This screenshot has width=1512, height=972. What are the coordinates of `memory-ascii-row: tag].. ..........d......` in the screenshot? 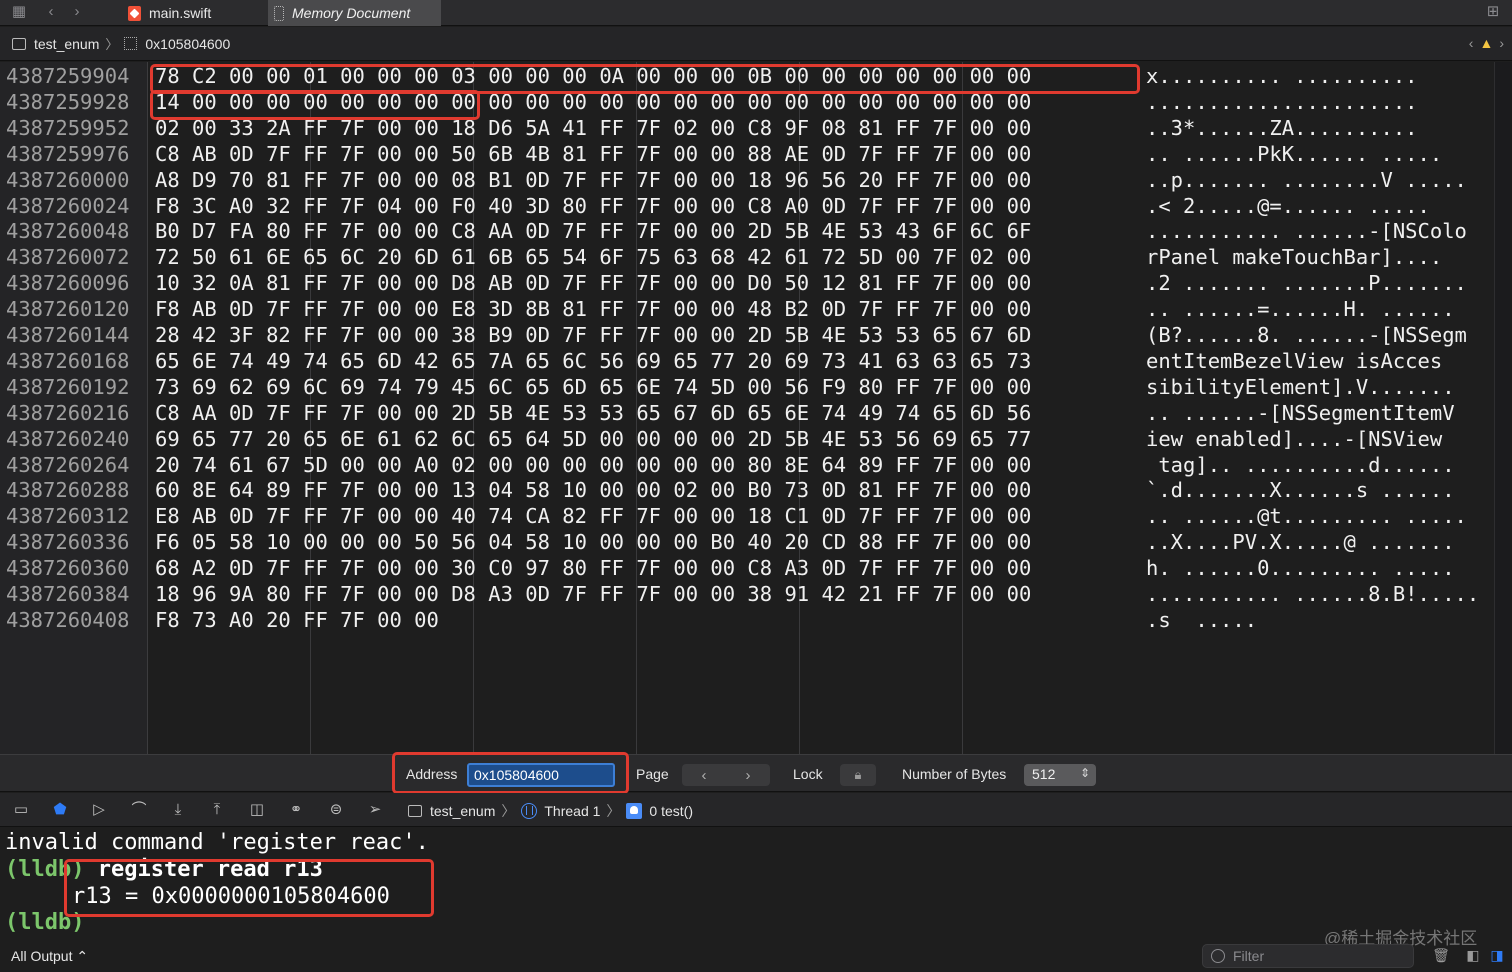 It's located at (1300, 465).